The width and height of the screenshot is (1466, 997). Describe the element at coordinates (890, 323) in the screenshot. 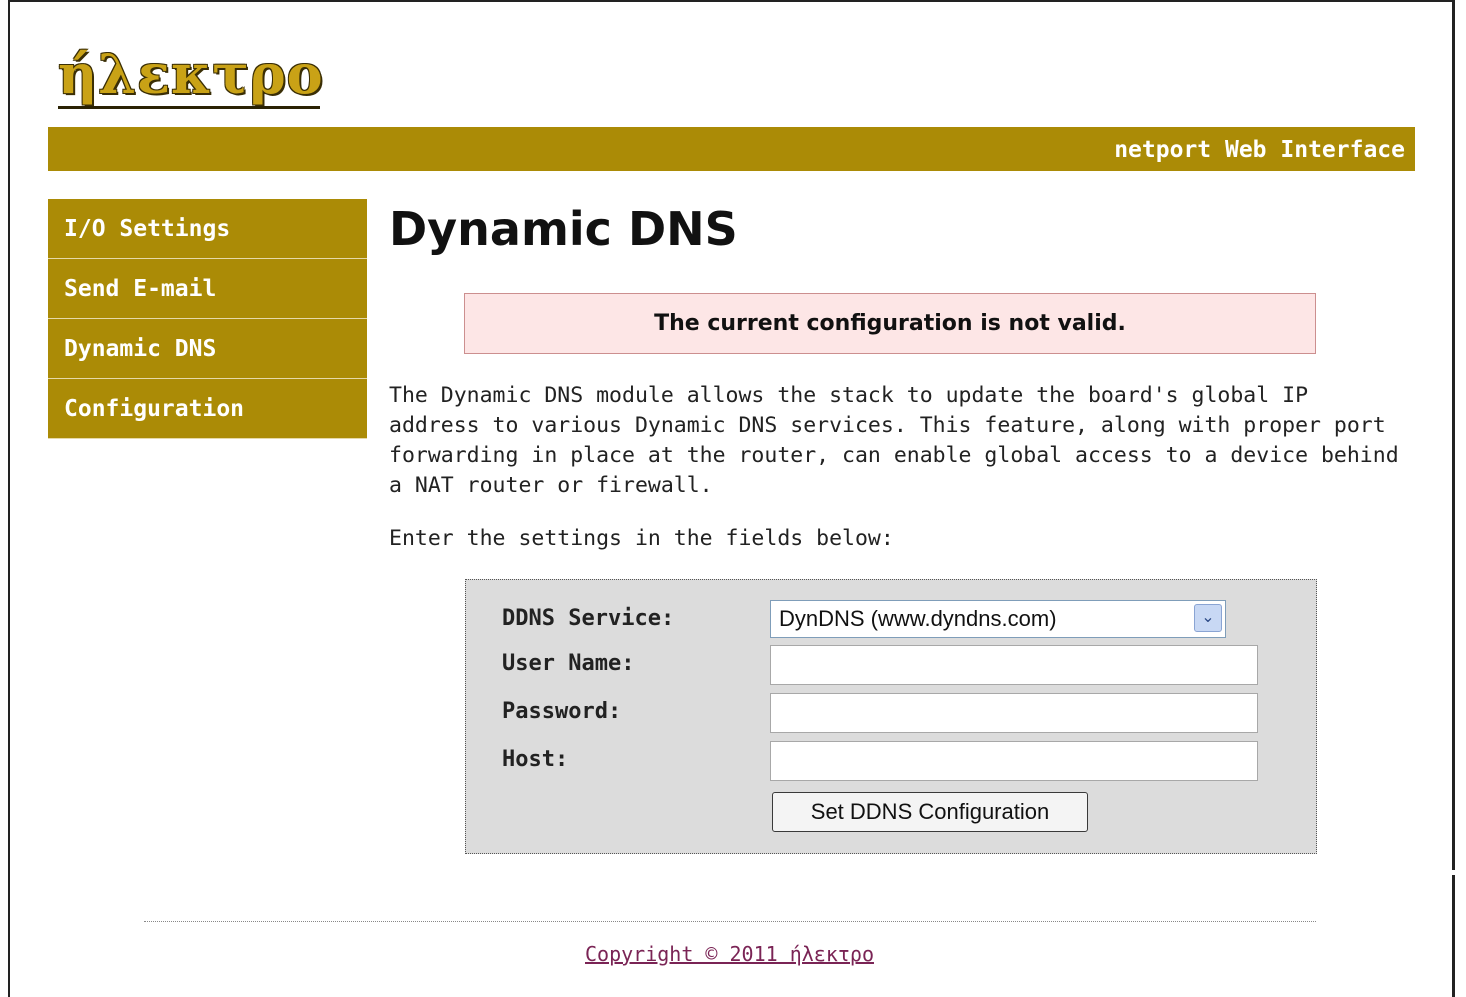

I see `error-message: The current configuration is not valid.` at that location.